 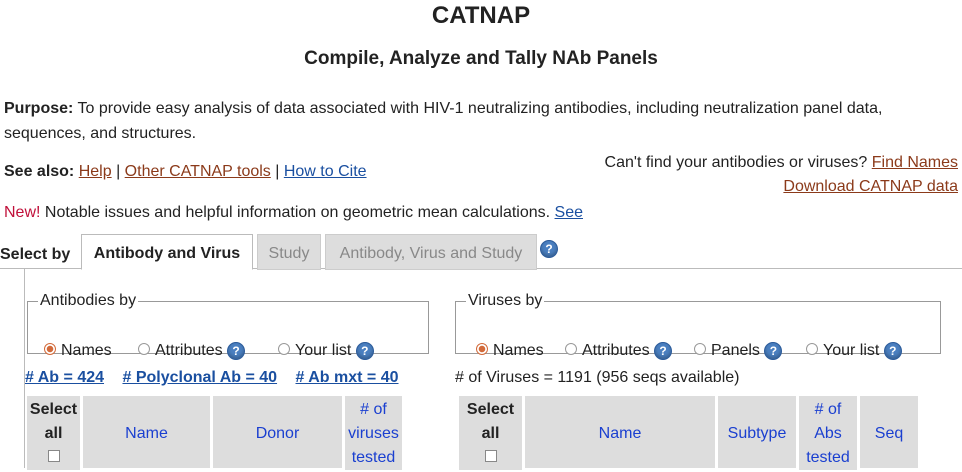 I want to click on how-to-cite-link: How to Cite, so click(x=325, y=171).